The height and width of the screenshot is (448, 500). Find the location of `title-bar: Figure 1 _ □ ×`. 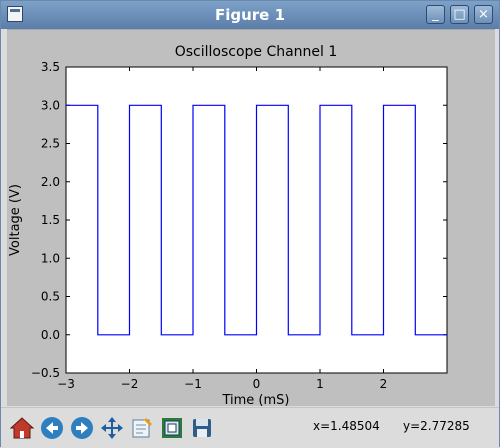

title-bar: Figure 1 _ □ × is located at coordinates (250, 15).